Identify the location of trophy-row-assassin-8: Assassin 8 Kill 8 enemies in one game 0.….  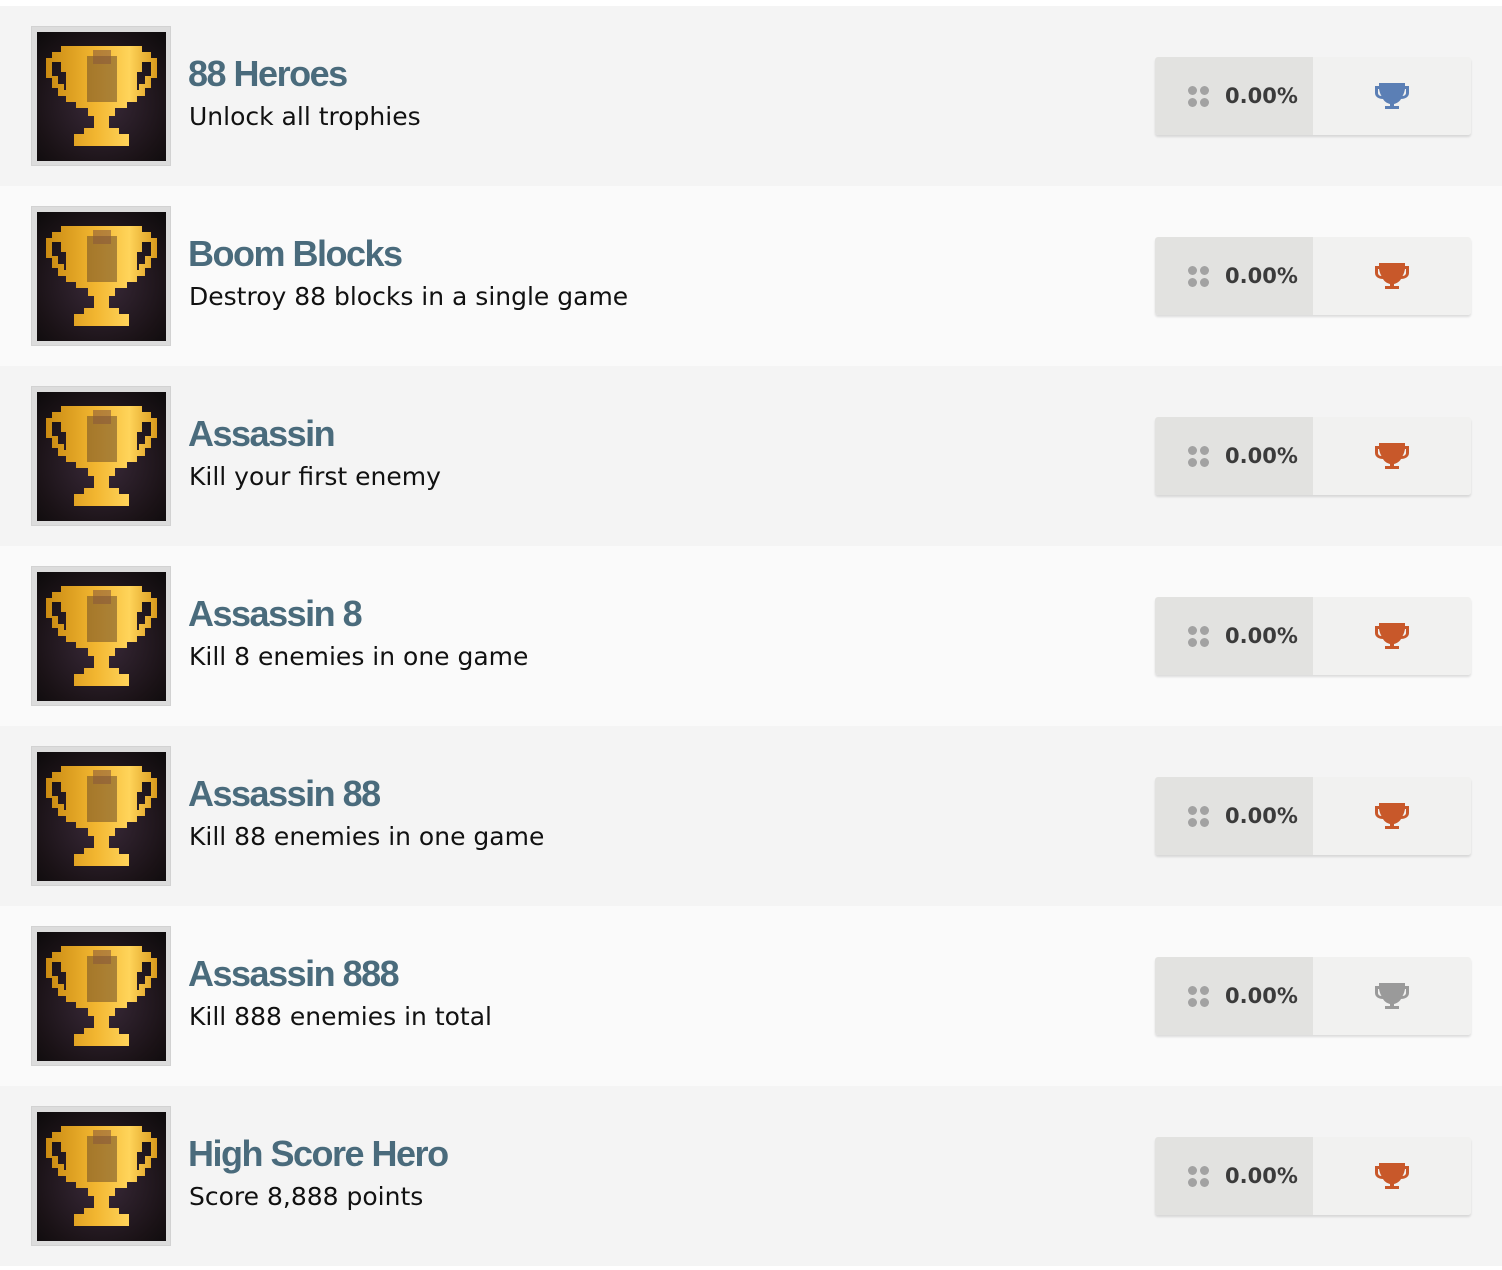
(751, 636).